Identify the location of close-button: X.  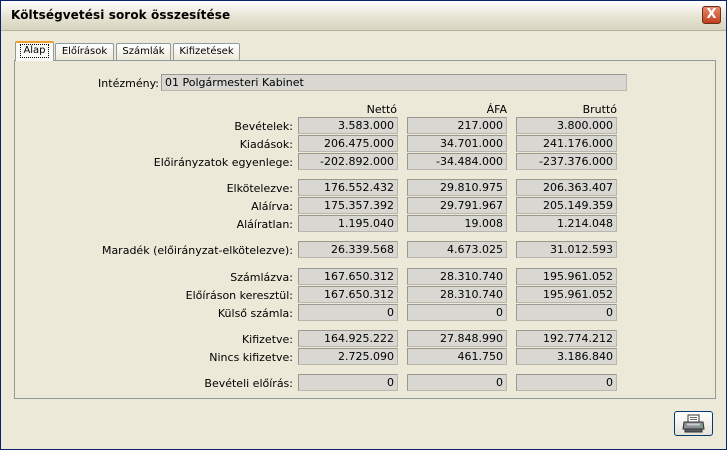
(711, 15).